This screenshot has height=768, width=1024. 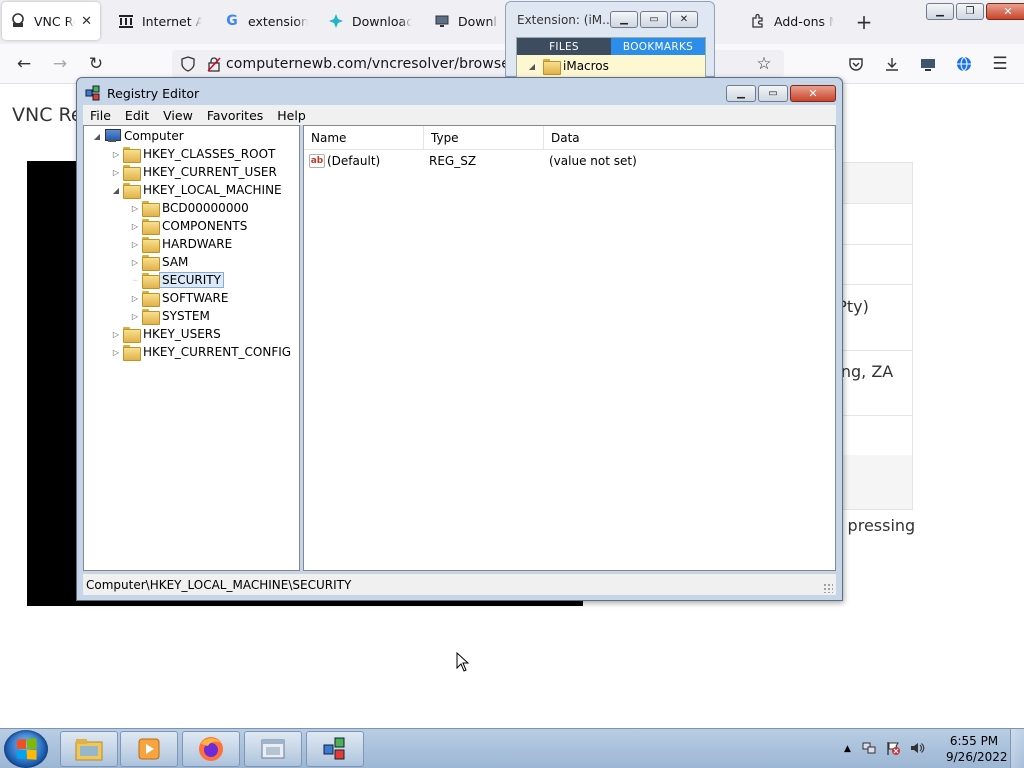 What do you see at coordinates (484, 138) in the screenshot?
I see `column-header-type: Type` at bounding box center [484, 138].